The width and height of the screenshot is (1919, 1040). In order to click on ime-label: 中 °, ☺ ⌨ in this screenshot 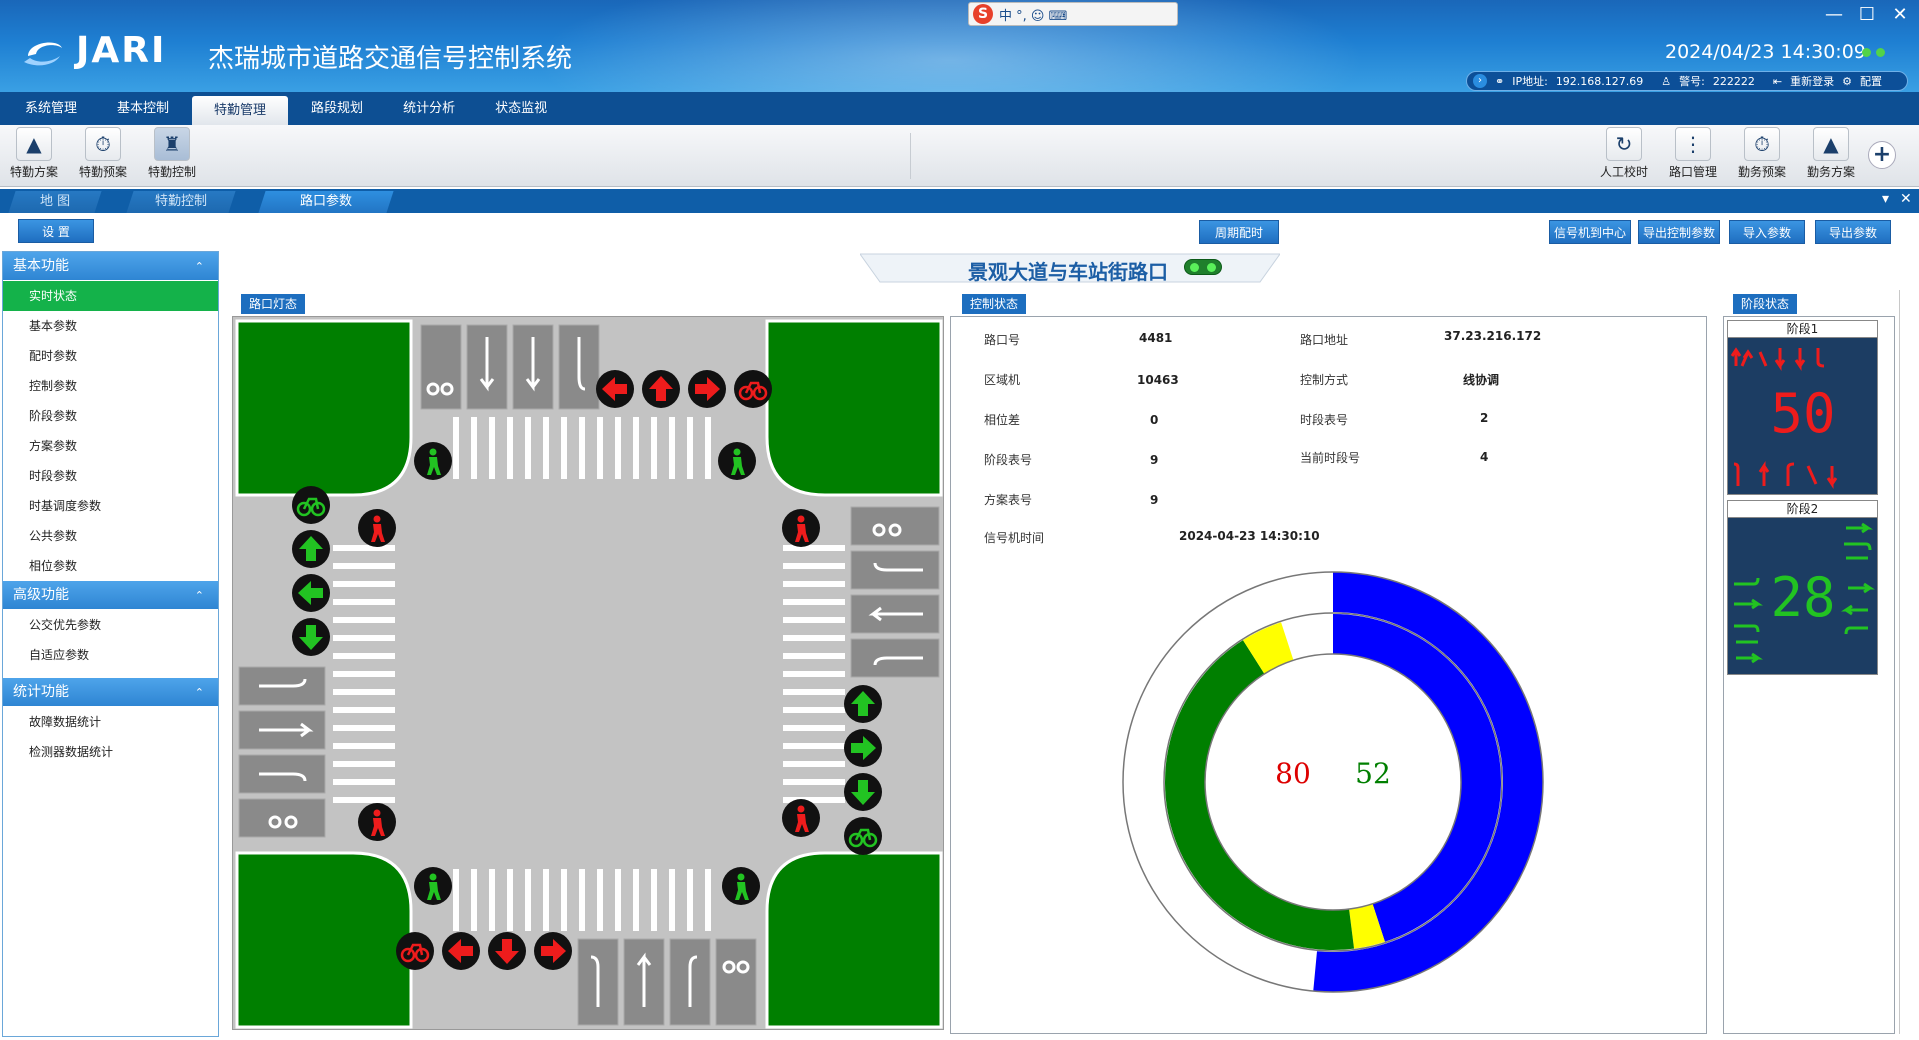, I will do `click(1033, 14)`.